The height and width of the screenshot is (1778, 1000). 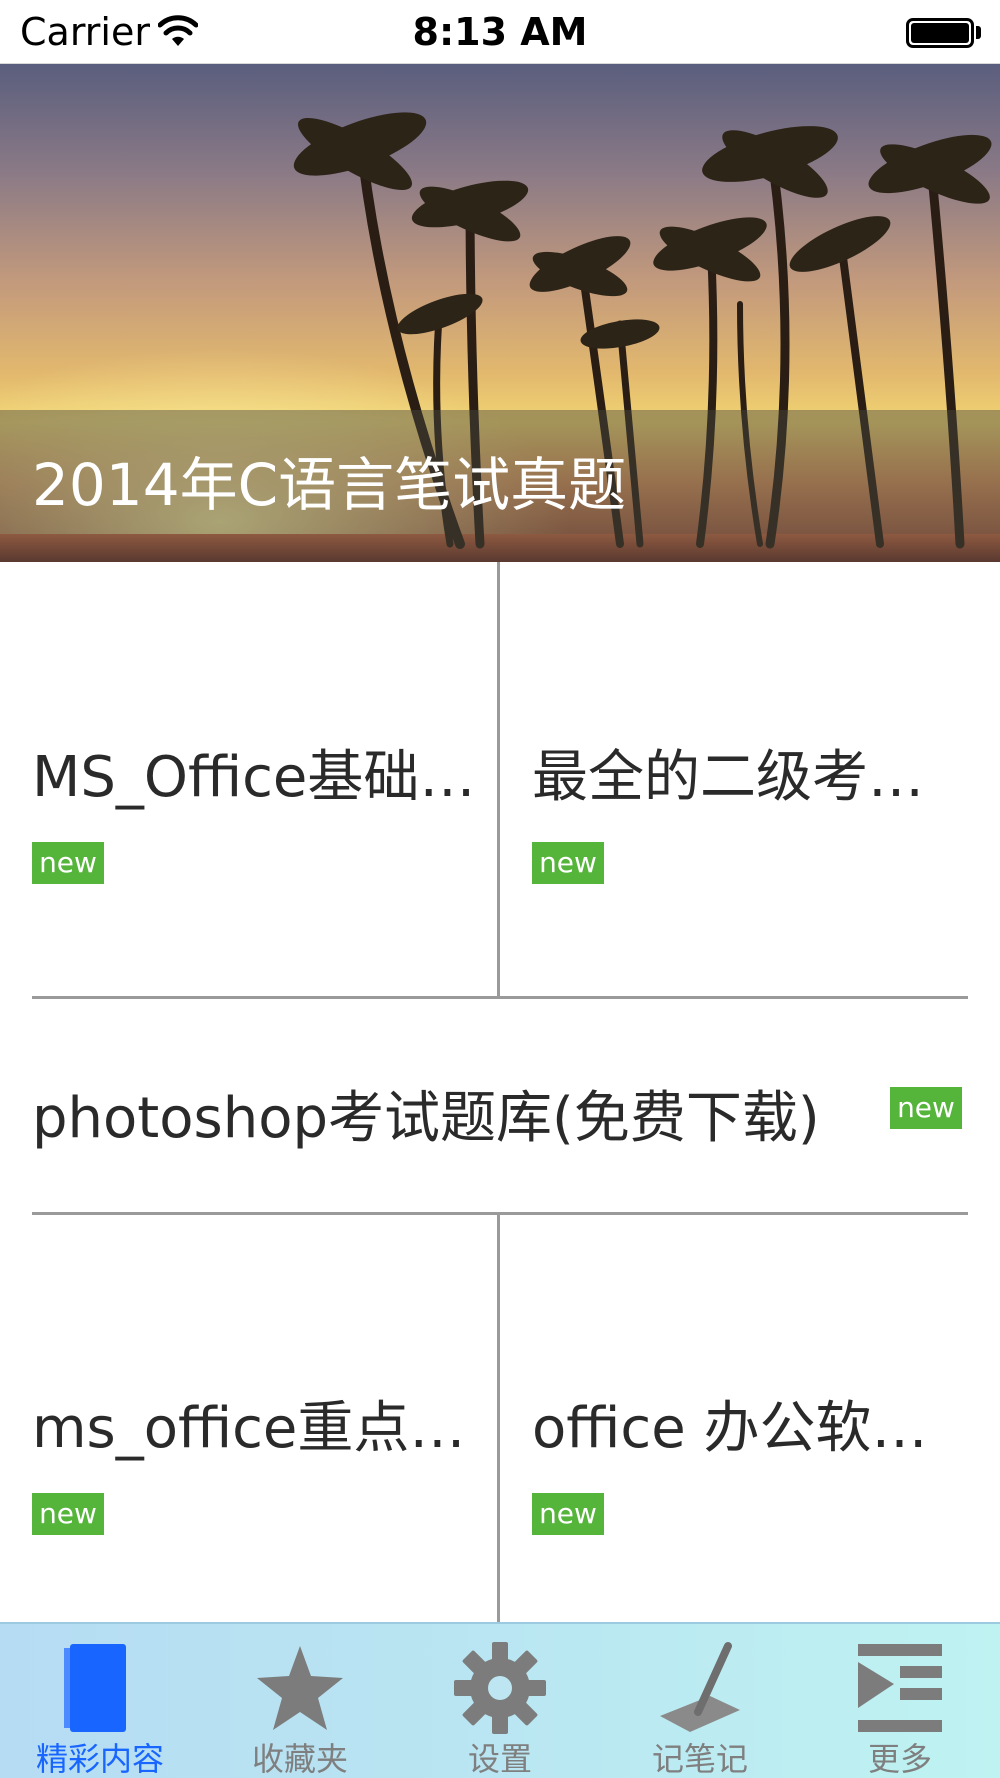 I want to click on tab-bar: 精彩内容 收藏夹 设置 记笔记 更多, so click(x=500, y=1700).